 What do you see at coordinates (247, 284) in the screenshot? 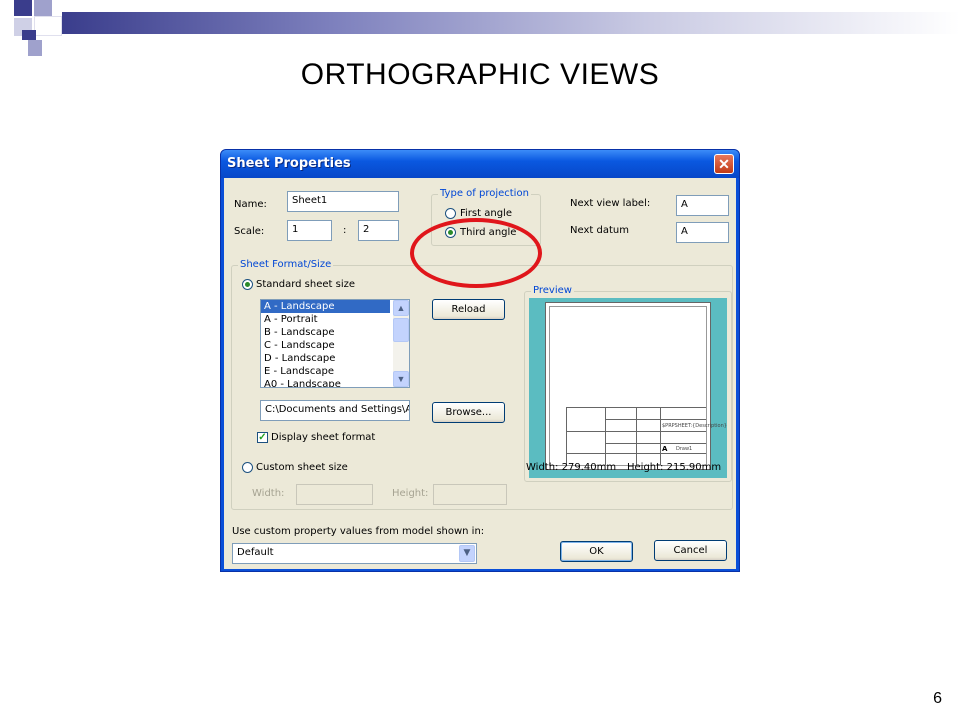
I see `standard-size-radio` at bounding box center [247, 284].